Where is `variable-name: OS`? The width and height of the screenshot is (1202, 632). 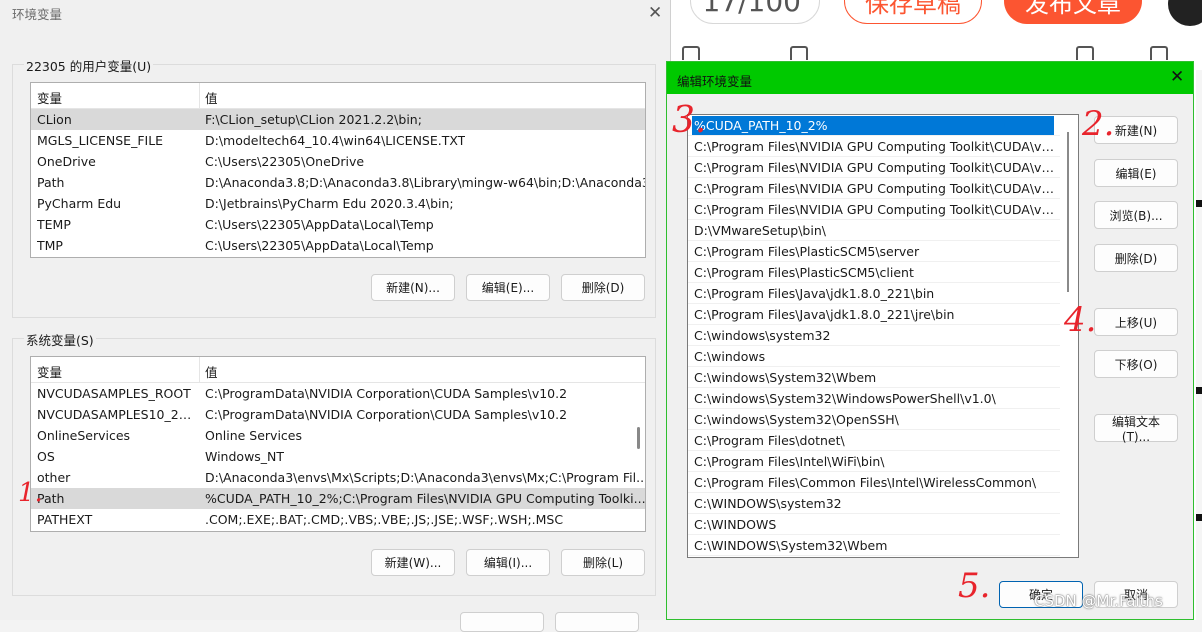
variable-name: OS is located at coordinates (46, 456).